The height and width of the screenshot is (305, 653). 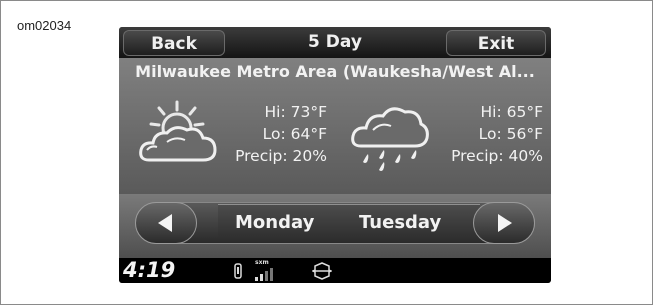 What do you see at coordinates (322, 271) in the screenshot?
I see `harley-logo-icon` at bounding box center [322, 271].